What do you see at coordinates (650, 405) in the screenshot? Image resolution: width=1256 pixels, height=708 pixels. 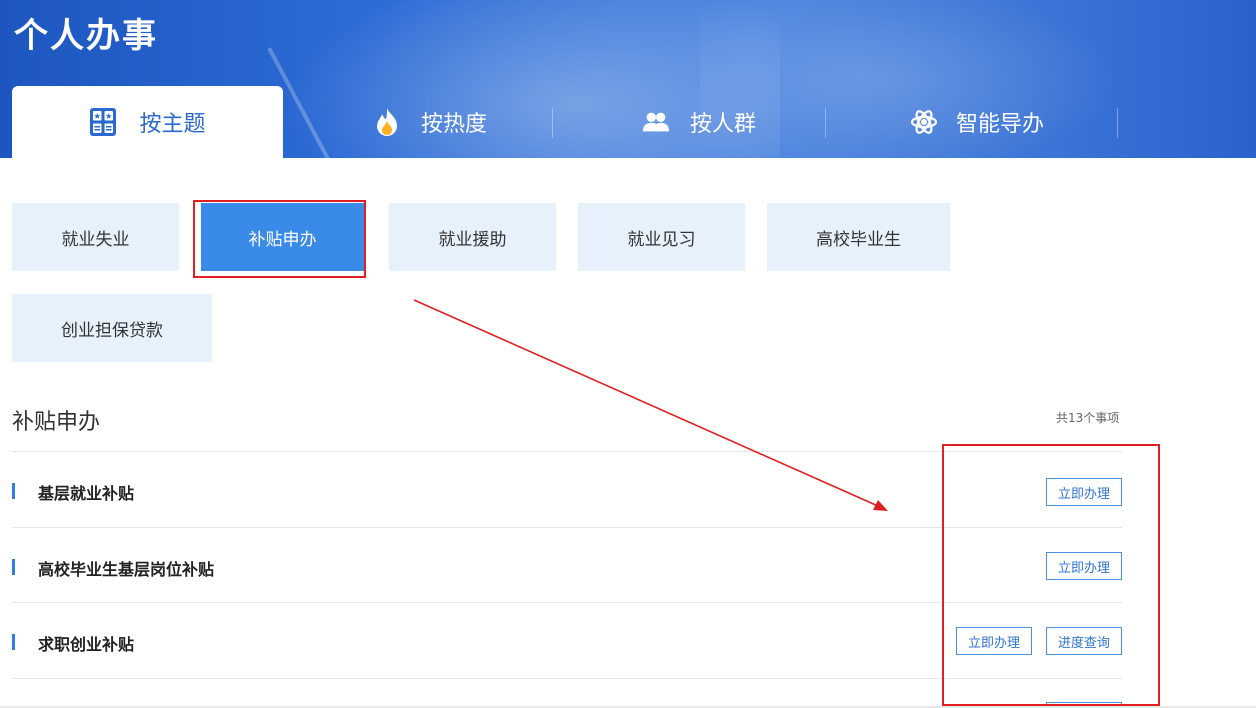 I see `annotation-arrow` at bounding box center [650, 405].